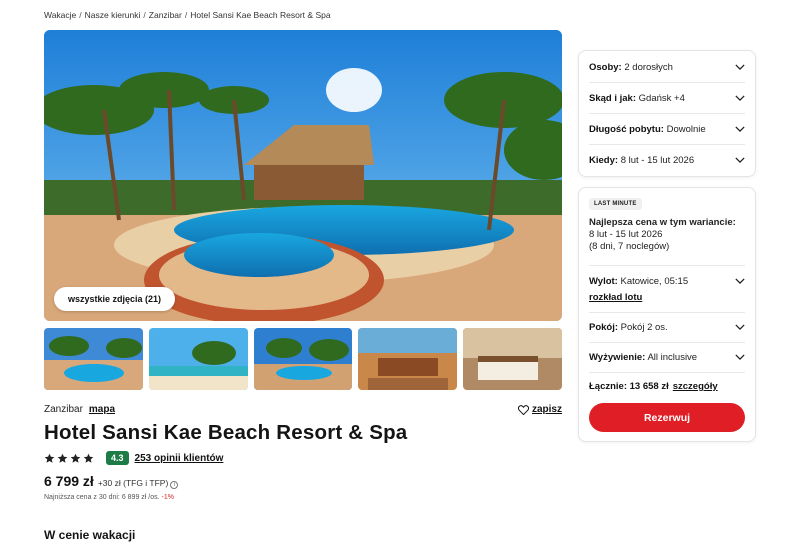  I want to click on total-price: Łącznie: 13 658 zł szczegóły, so click(653, 386).